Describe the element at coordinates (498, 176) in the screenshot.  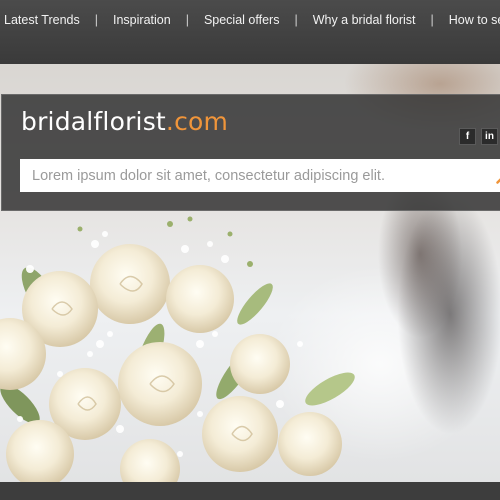
I see `search-icon` at that location.